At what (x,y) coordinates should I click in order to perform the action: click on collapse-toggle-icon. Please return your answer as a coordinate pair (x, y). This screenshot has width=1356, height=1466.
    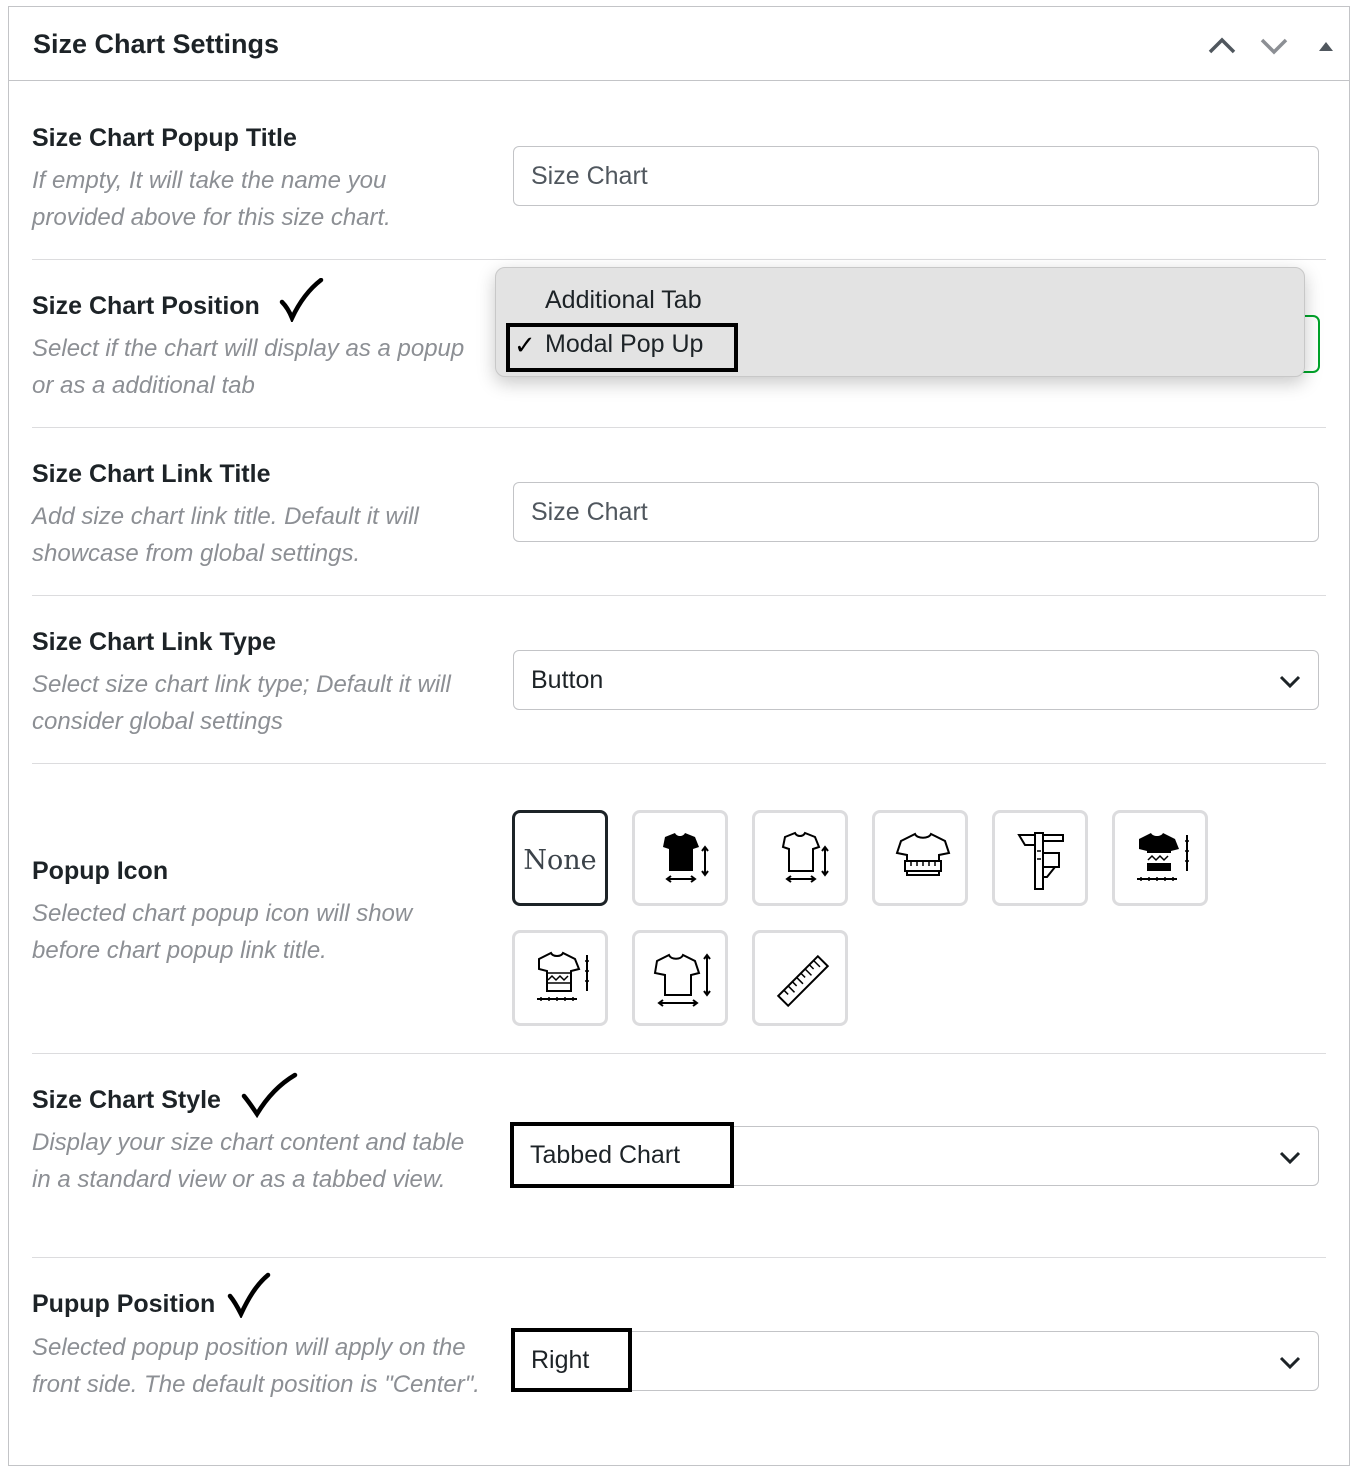
    Looking at the image, I should click on (1326, 46).